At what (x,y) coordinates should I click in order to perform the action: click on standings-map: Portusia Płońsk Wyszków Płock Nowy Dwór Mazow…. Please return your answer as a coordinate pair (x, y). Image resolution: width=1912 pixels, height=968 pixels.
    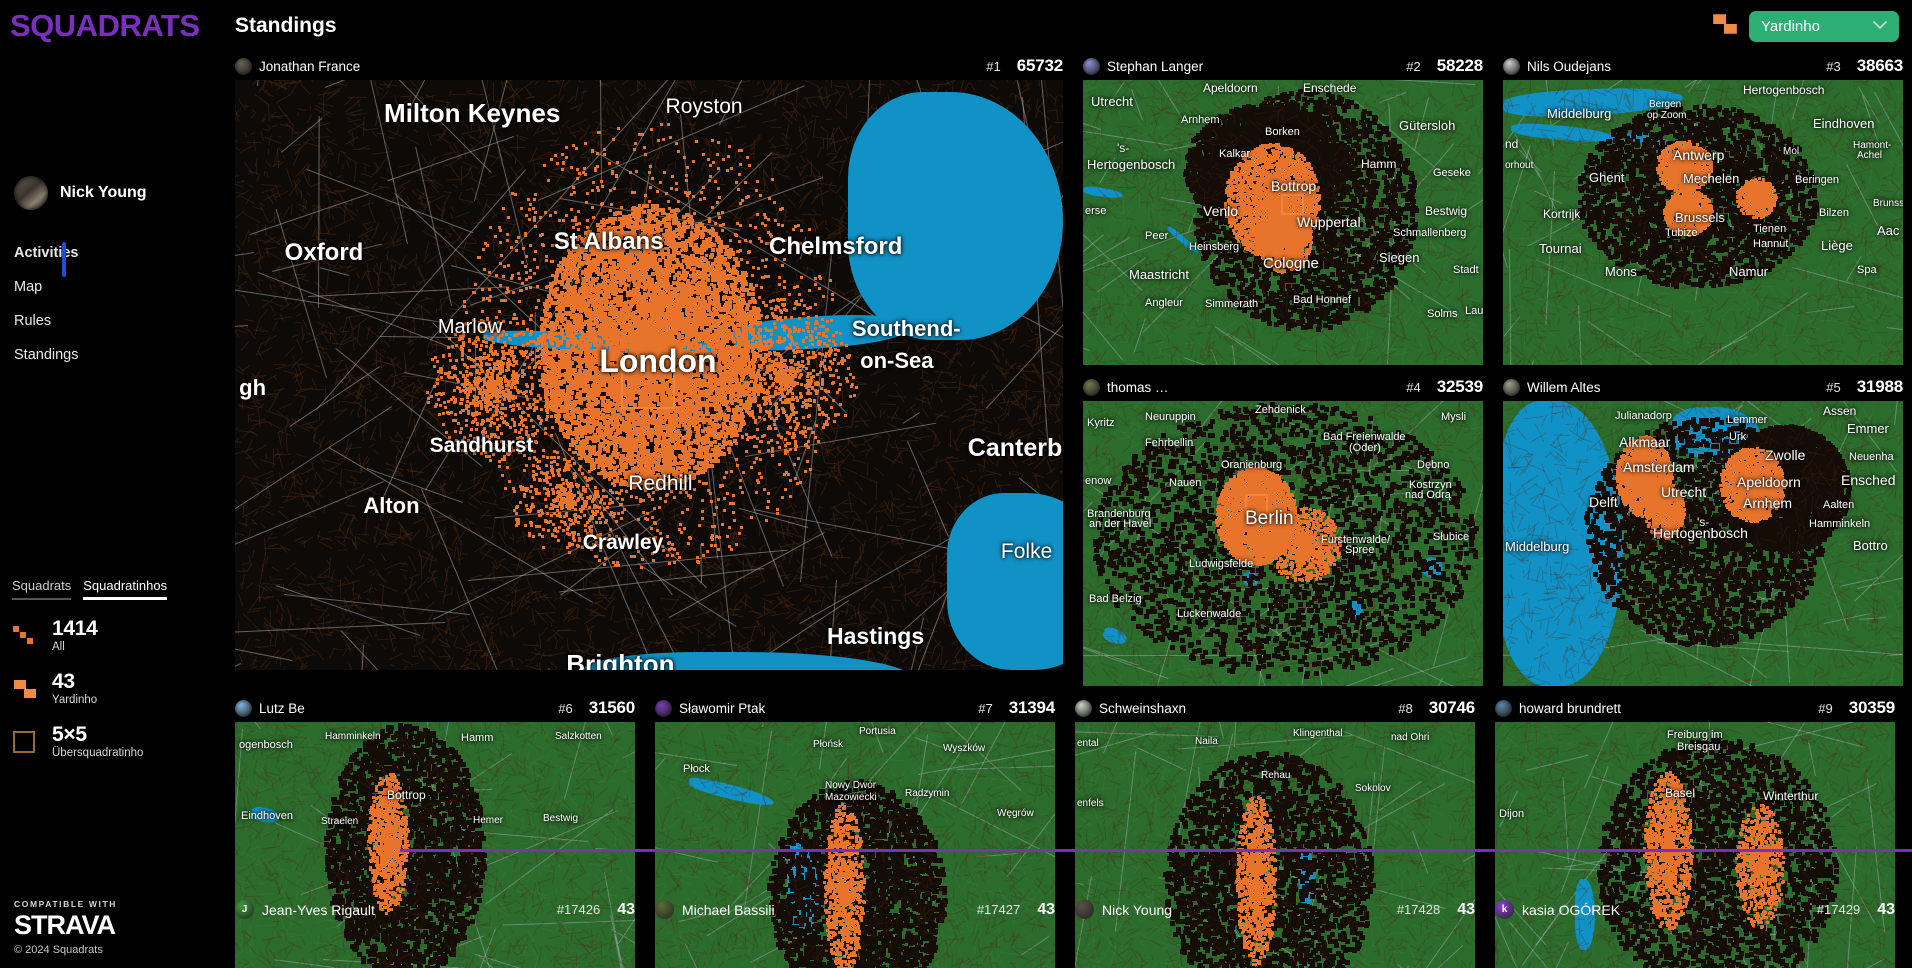
    Looking at the image, I should click on (855, 845).